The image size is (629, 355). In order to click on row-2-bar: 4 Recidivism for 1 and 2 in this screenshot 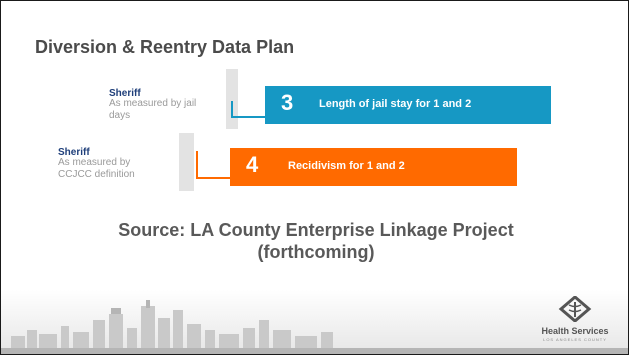, I will do `click(373, 167)`.